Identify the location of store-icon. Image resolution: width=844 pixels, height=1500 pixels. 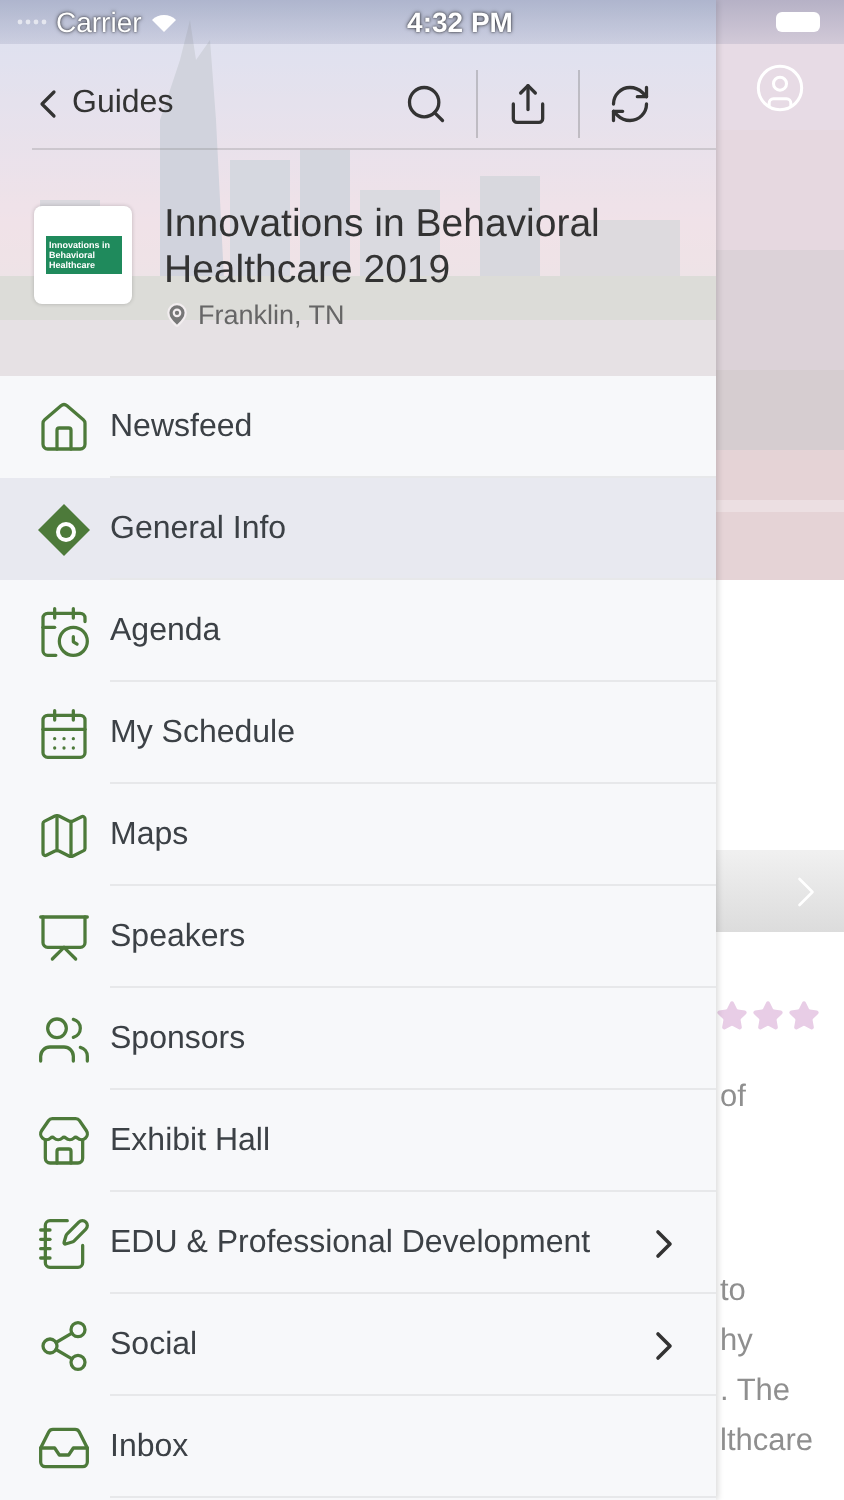
(64, 1141).